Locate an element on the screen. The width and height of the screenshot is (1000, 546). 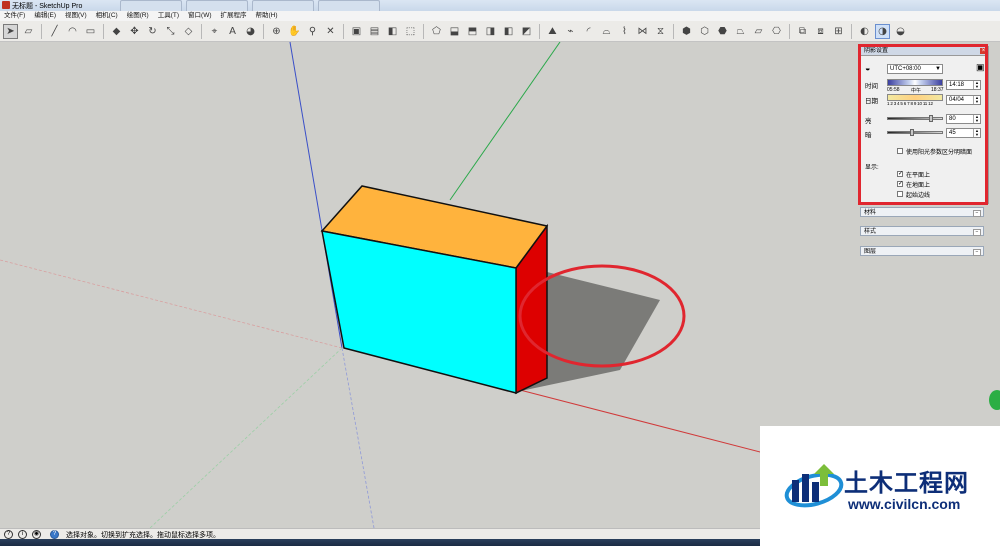
rotate-tool-icon: ↻ is located at coordinates (152, 31).